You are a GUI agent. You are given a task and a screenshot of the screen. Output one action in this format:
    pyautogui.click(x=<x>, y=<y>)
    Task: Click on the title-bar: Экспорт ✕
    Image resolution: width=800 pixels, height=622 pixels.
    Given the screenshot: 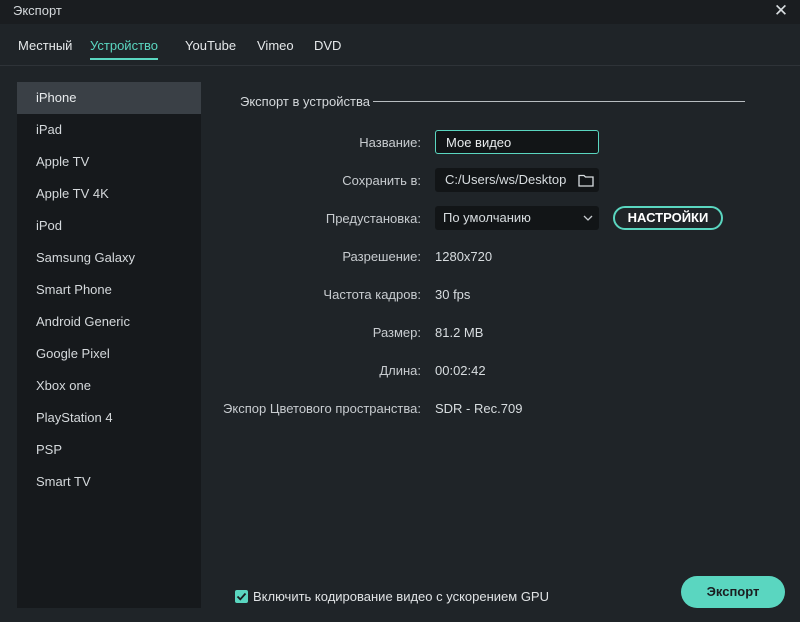 What is the action you would take?
    pyautogui.click(x=400, y=12)
    